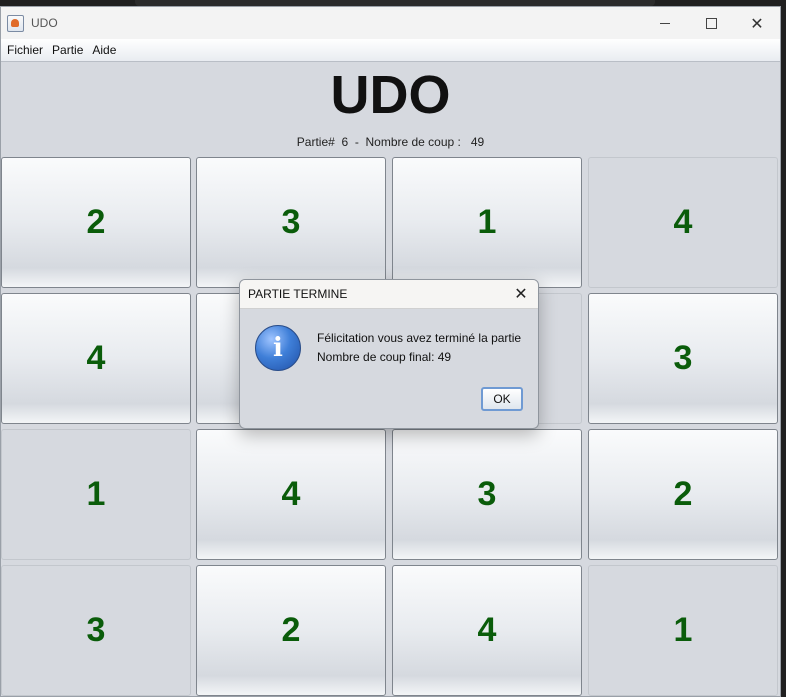  I want to click on grid-cell-r1c1: 2, so click(96, 222).